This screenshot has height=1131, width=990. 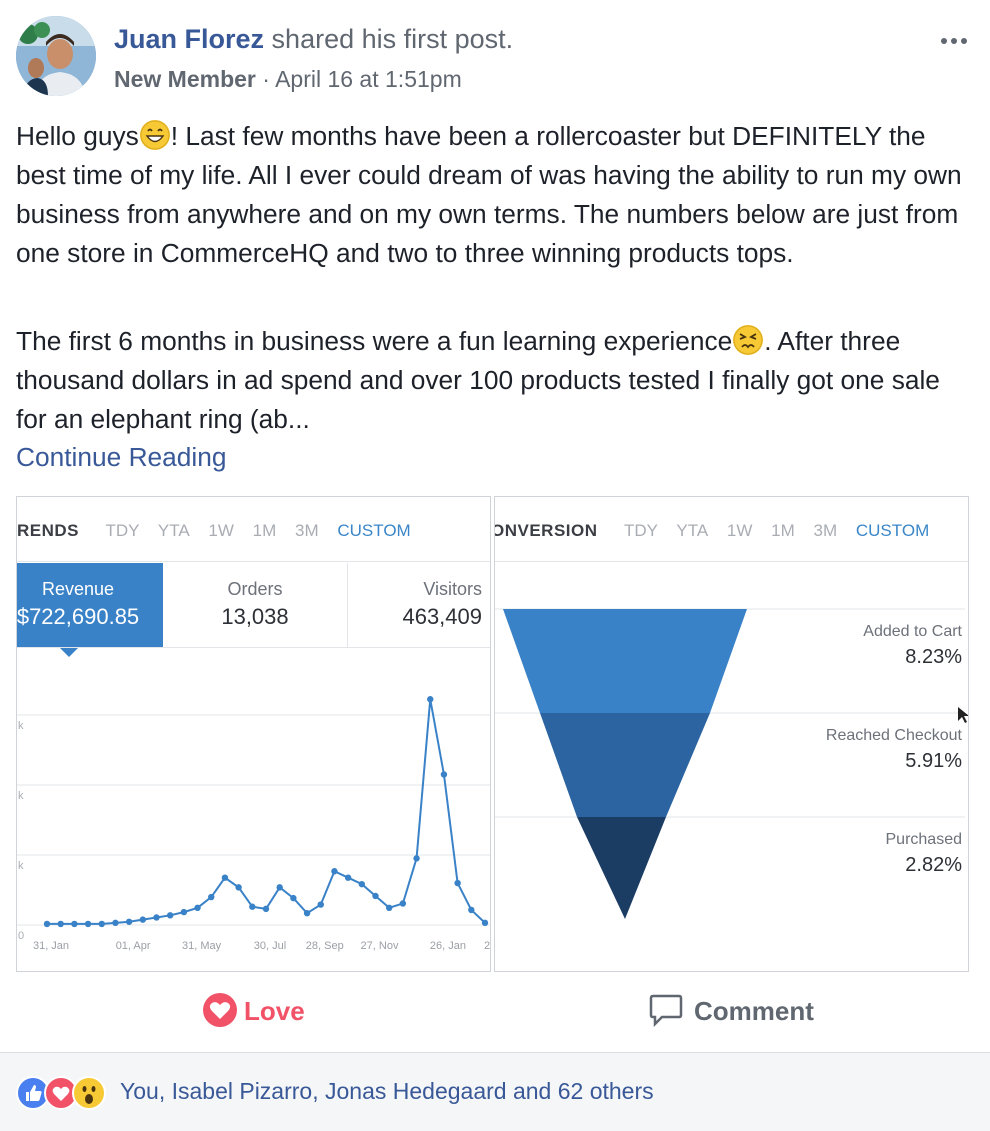 I want to click on tab-tdy: TDY, so click(x=122, y=530).